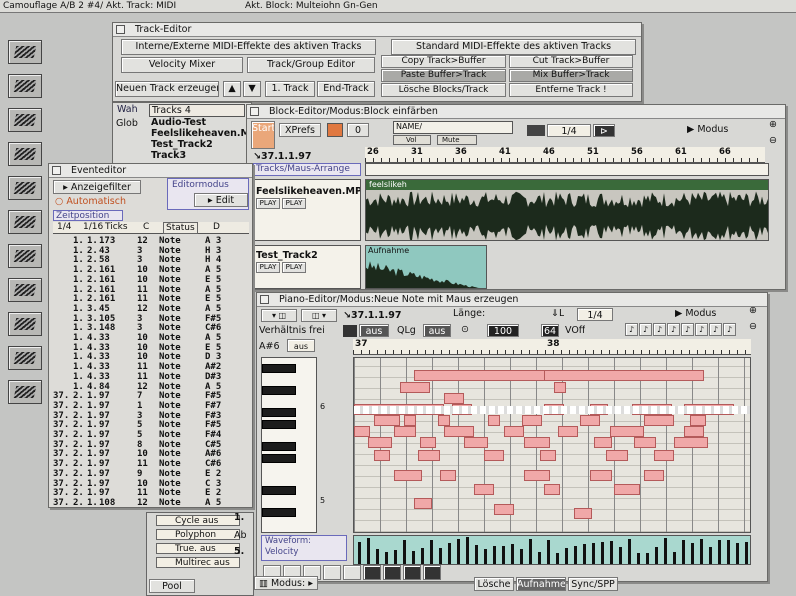  Describe the element at coordinates (279, 315) in the screenshot. I see `tool-select-button: ▾ ◫` at that location.